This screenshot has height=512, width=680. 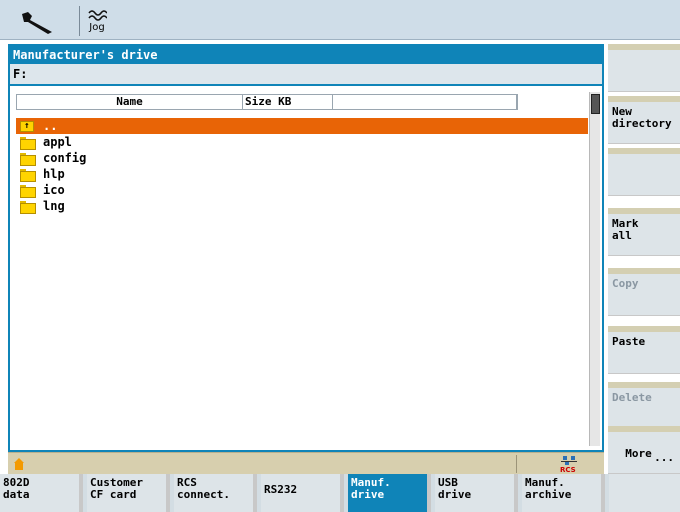 I want to click on softkey-manuf-archive: Manuf. archive, so click(x=563, y=493).